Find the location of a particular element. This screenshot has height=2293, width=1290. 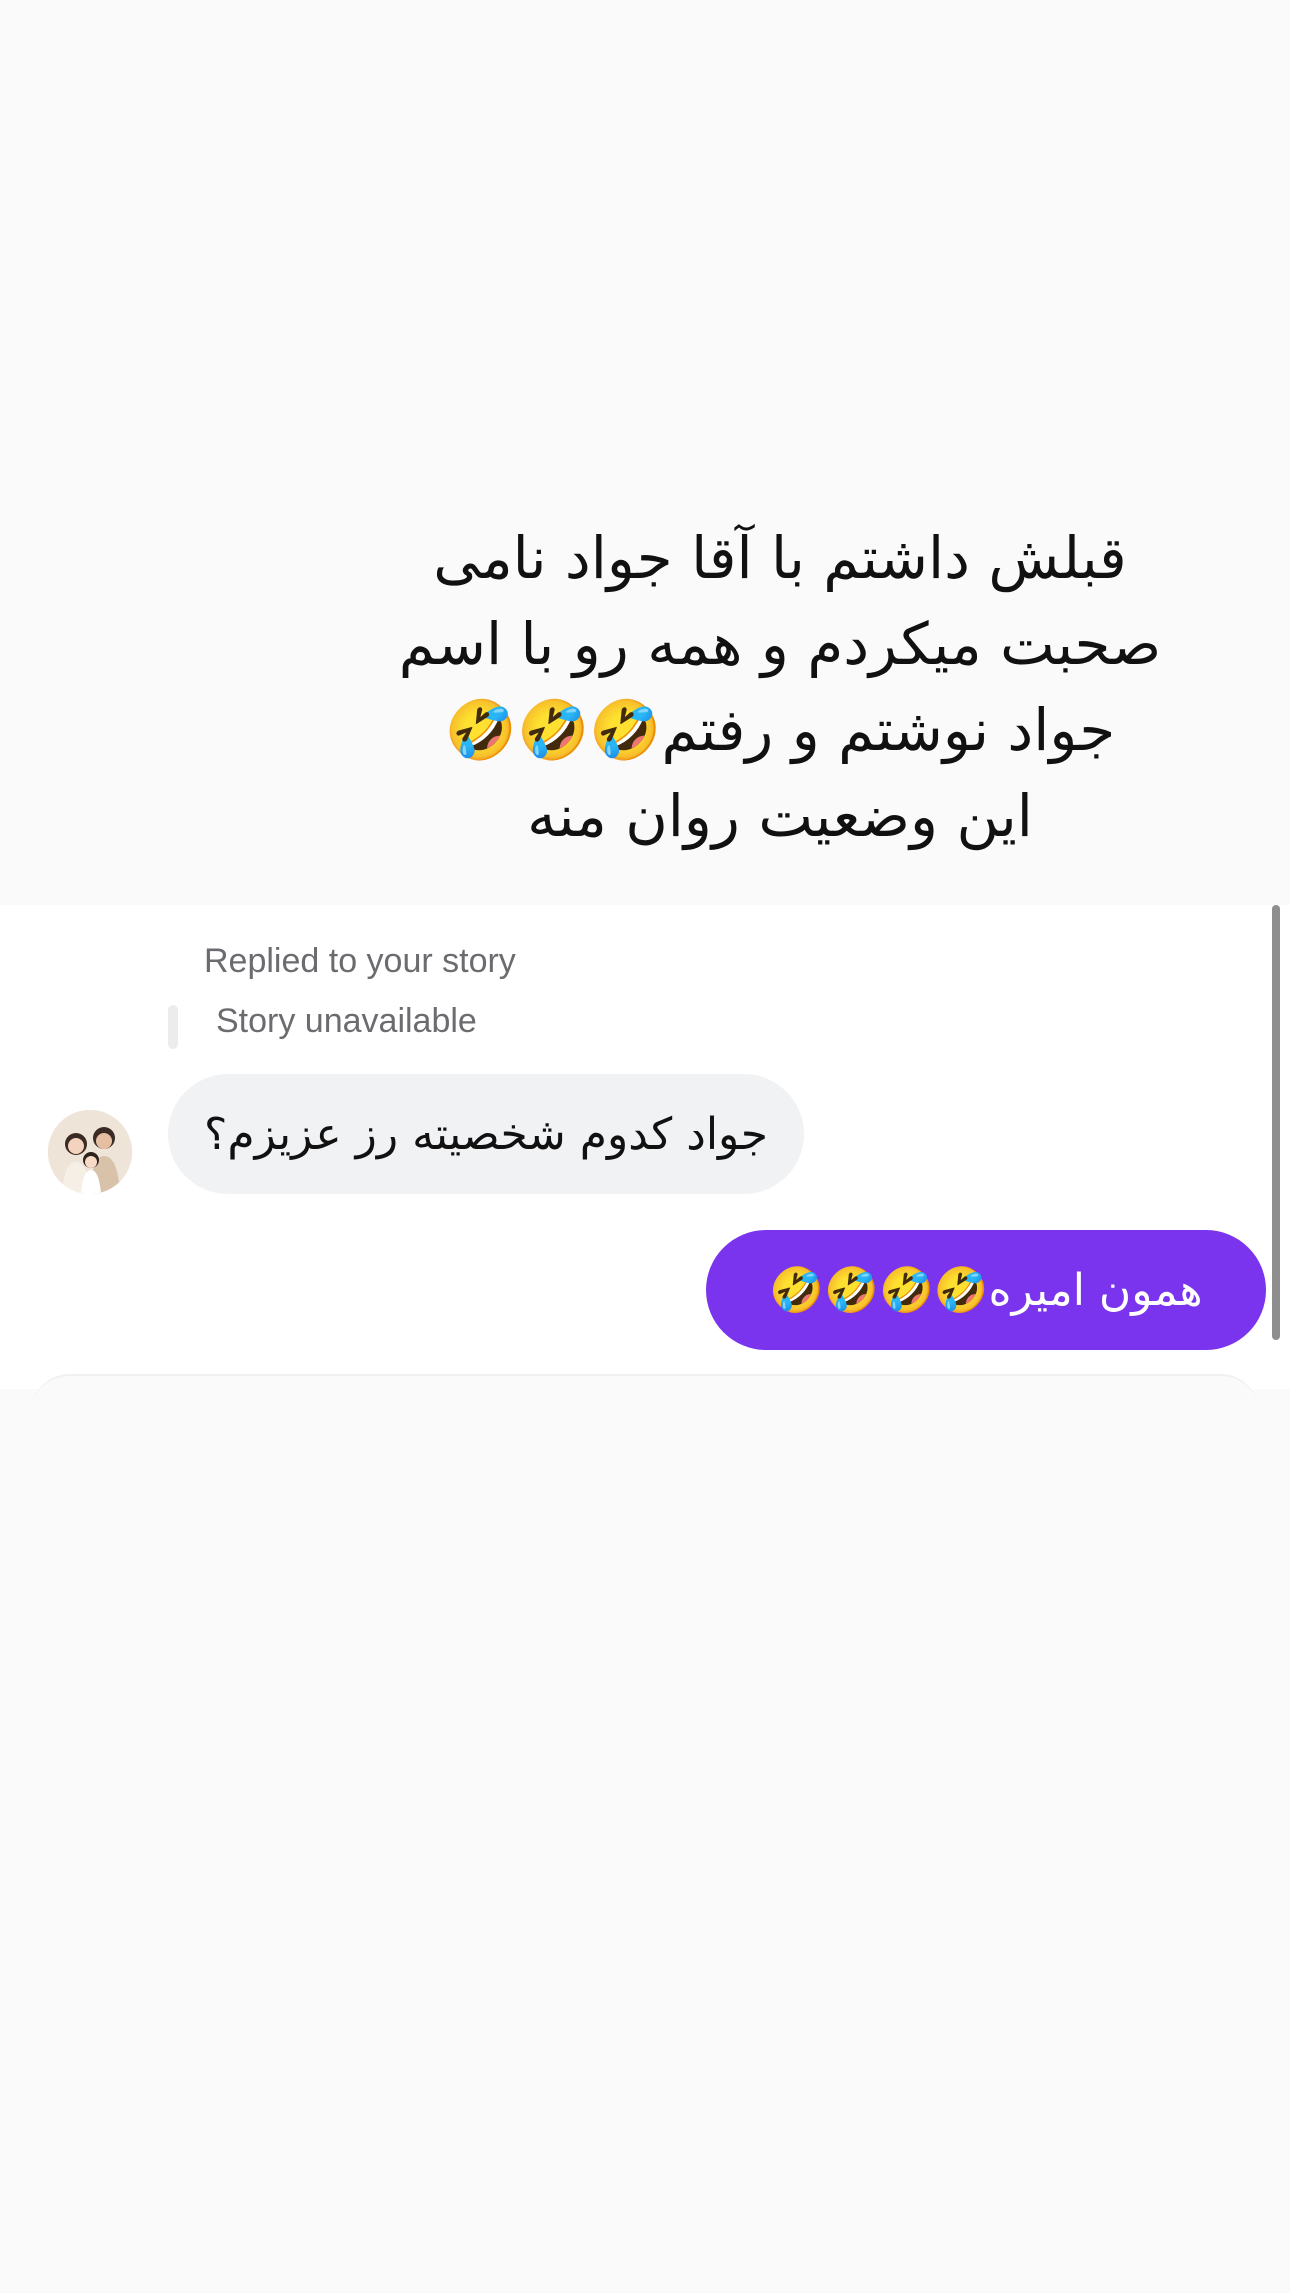

story-unavailable-label: Story unavailable is located at coordinates (346, 1021).